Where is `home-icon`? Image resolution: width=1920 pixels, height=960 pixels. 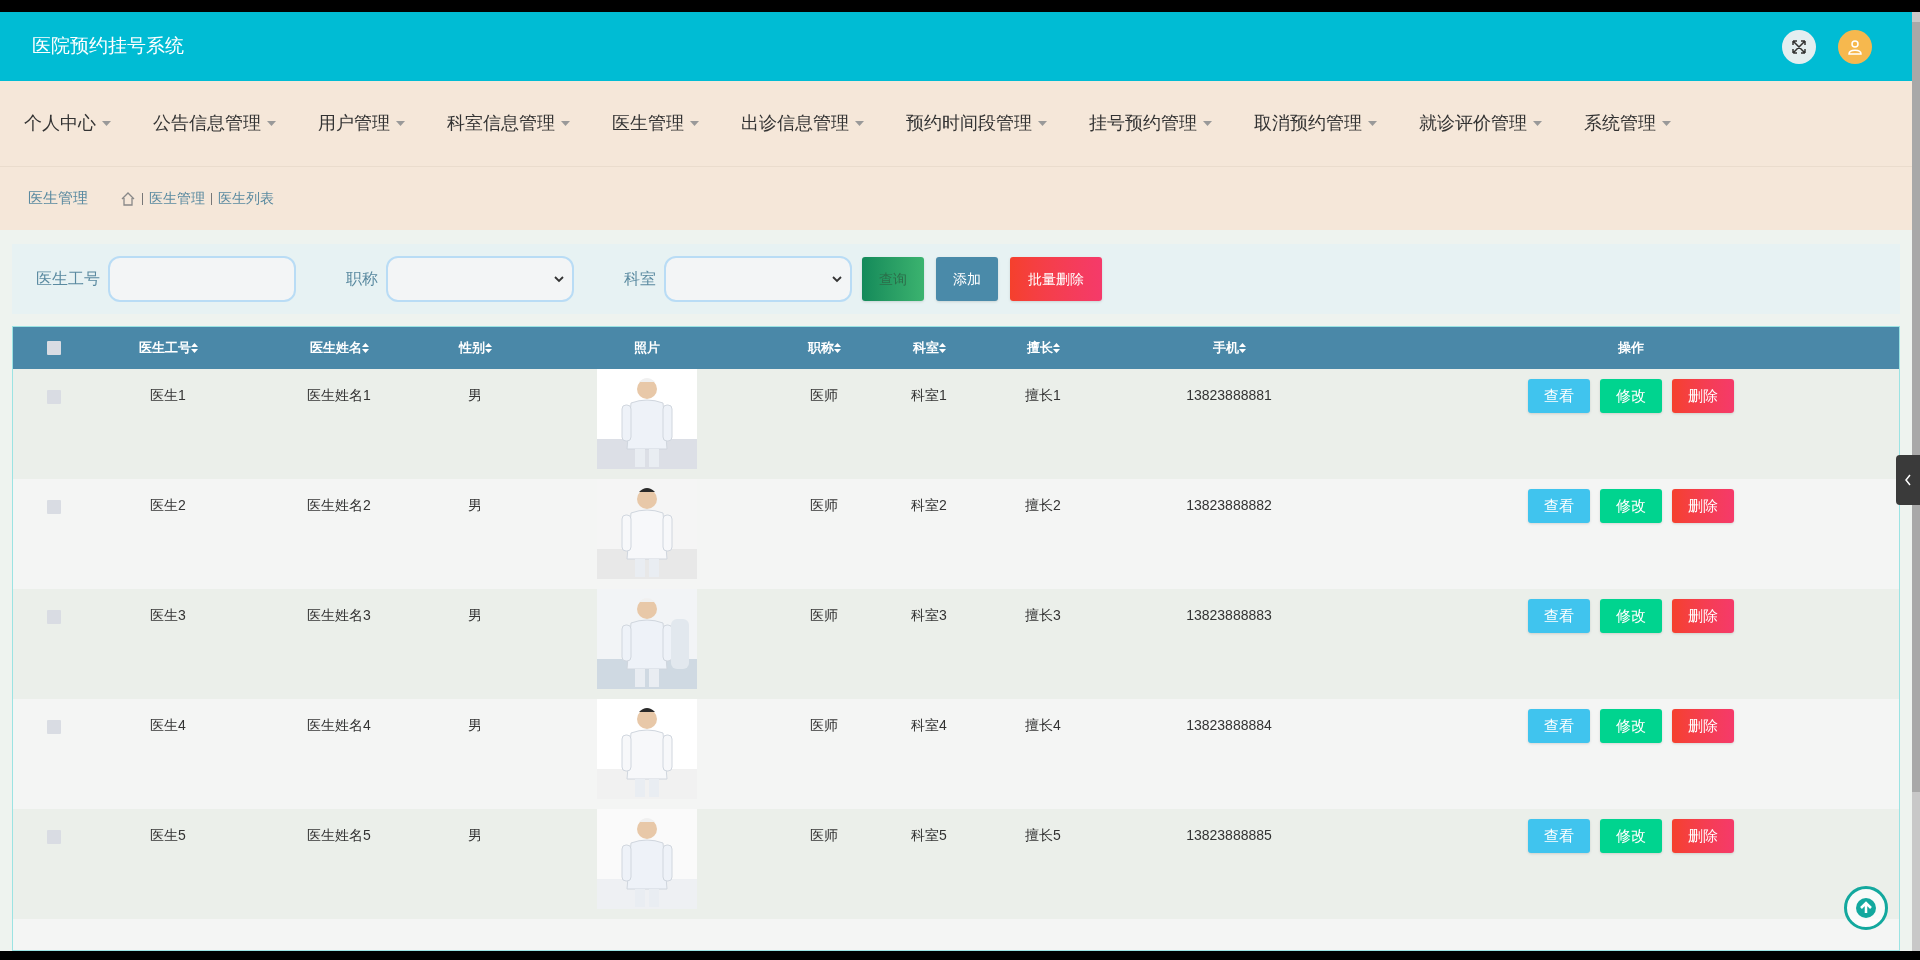 home-icon is located at coordinates (128, 198).